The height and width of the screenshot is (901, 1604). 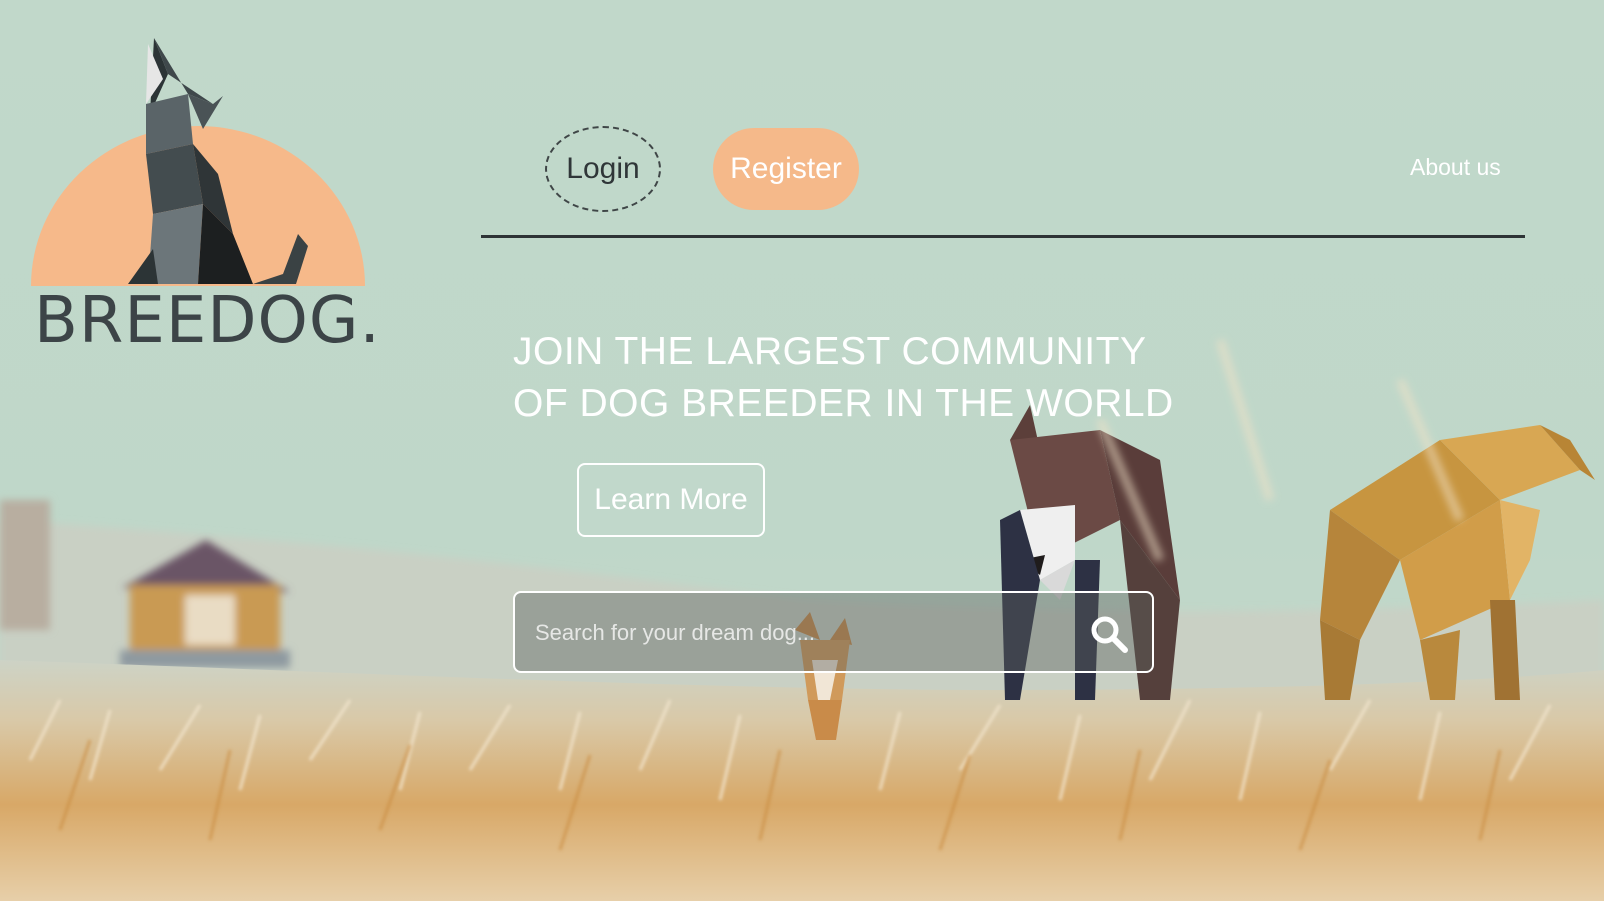 I want to click on hero-title-line-2: OF DOG BREEDER IN THE WORLD, so click(x=843, y=403).